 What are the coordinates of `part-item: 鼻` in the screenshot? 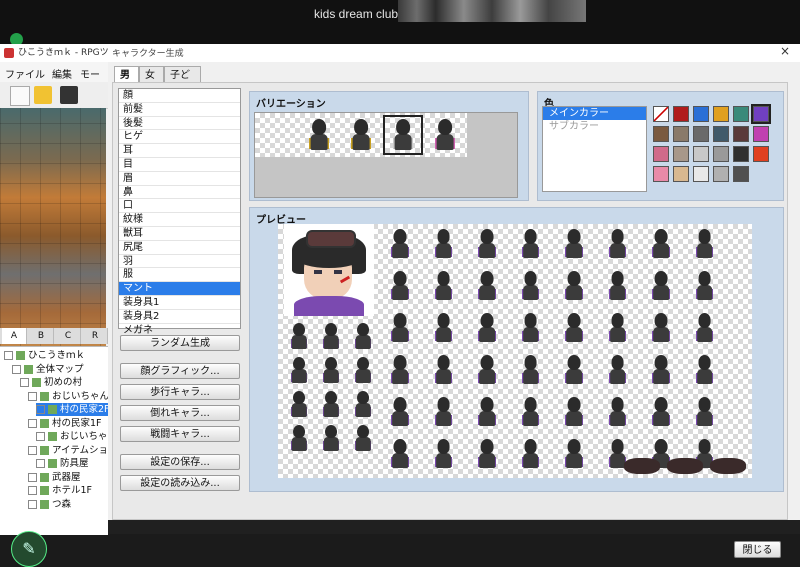 It's located at (179, 193).